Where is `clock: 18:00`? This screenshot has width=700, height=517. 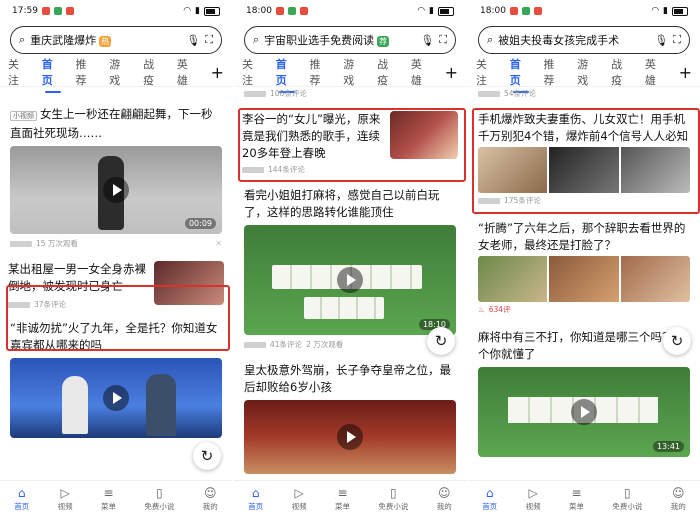
clock: 18:00 is located at coordinates (493, 11).